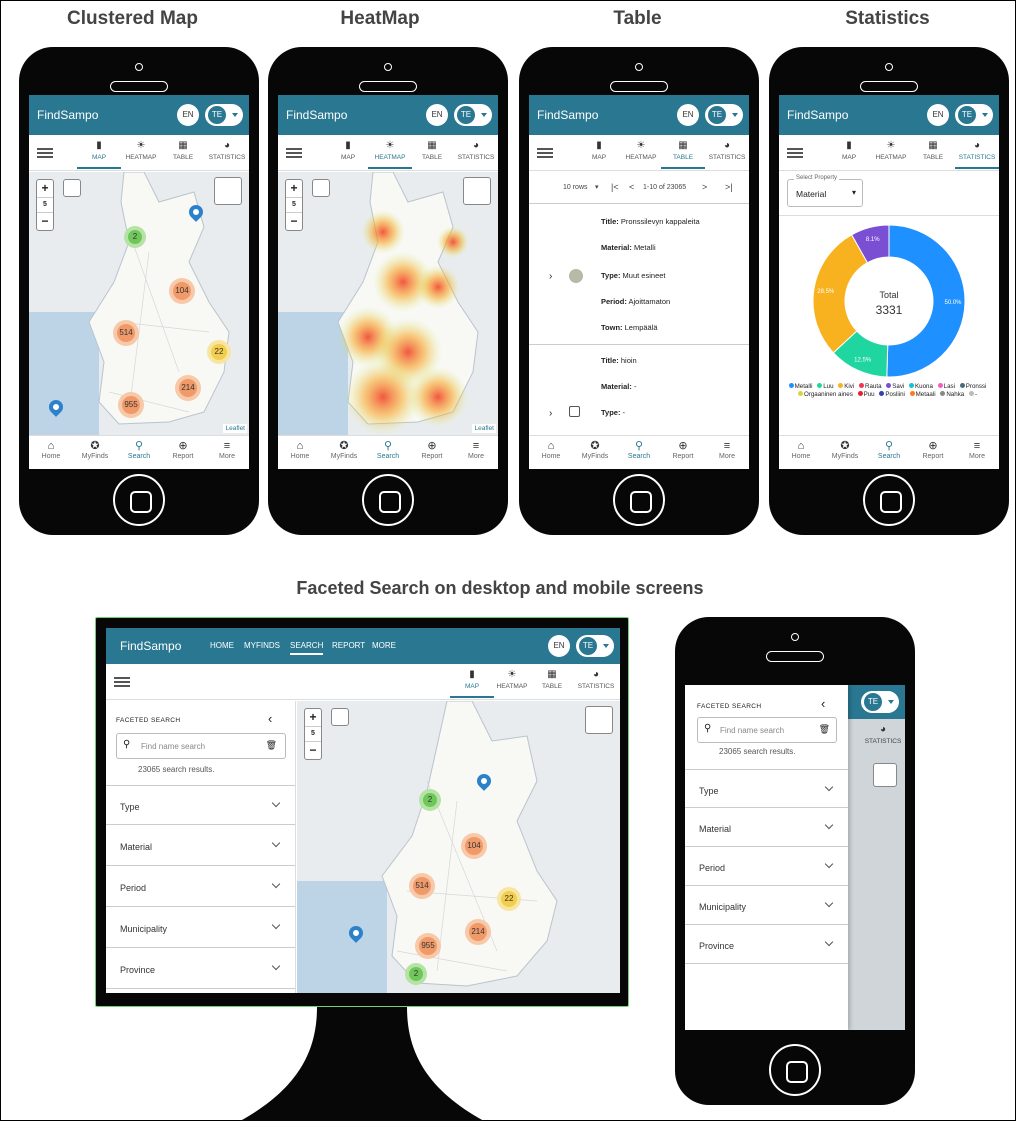 This screenshot has width=1016, height=1121. I want to click on legend-item: Rauta, so click(870, 386).